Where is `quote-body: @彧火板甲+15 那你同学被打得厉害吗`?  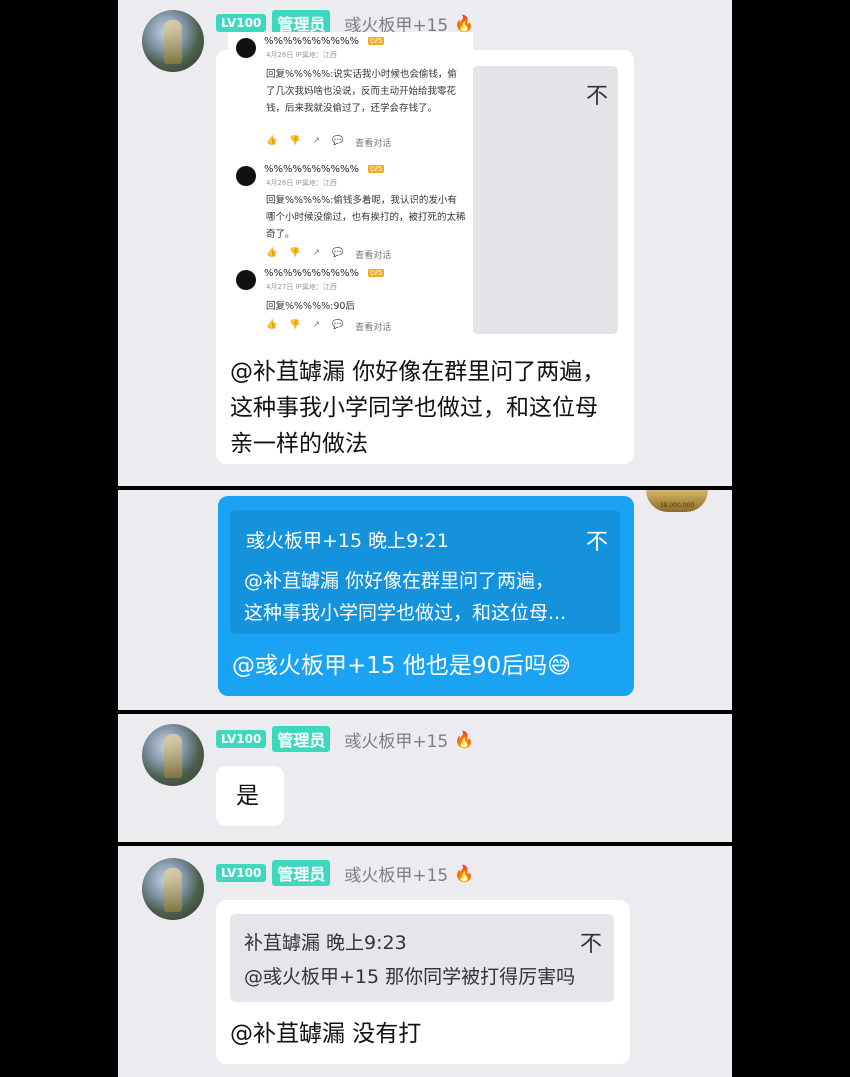
quote-body: @彧火板甲+15 那你同学被打得厉害吗 is located at coordinates (410, 977).